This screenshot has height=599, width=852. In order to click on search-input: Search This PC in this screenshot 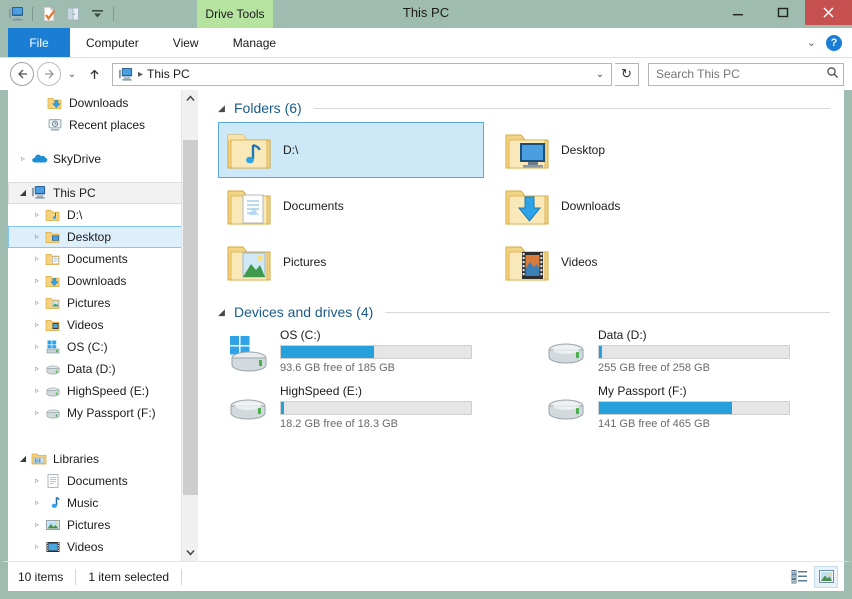, I will do `click(746, 74)`.